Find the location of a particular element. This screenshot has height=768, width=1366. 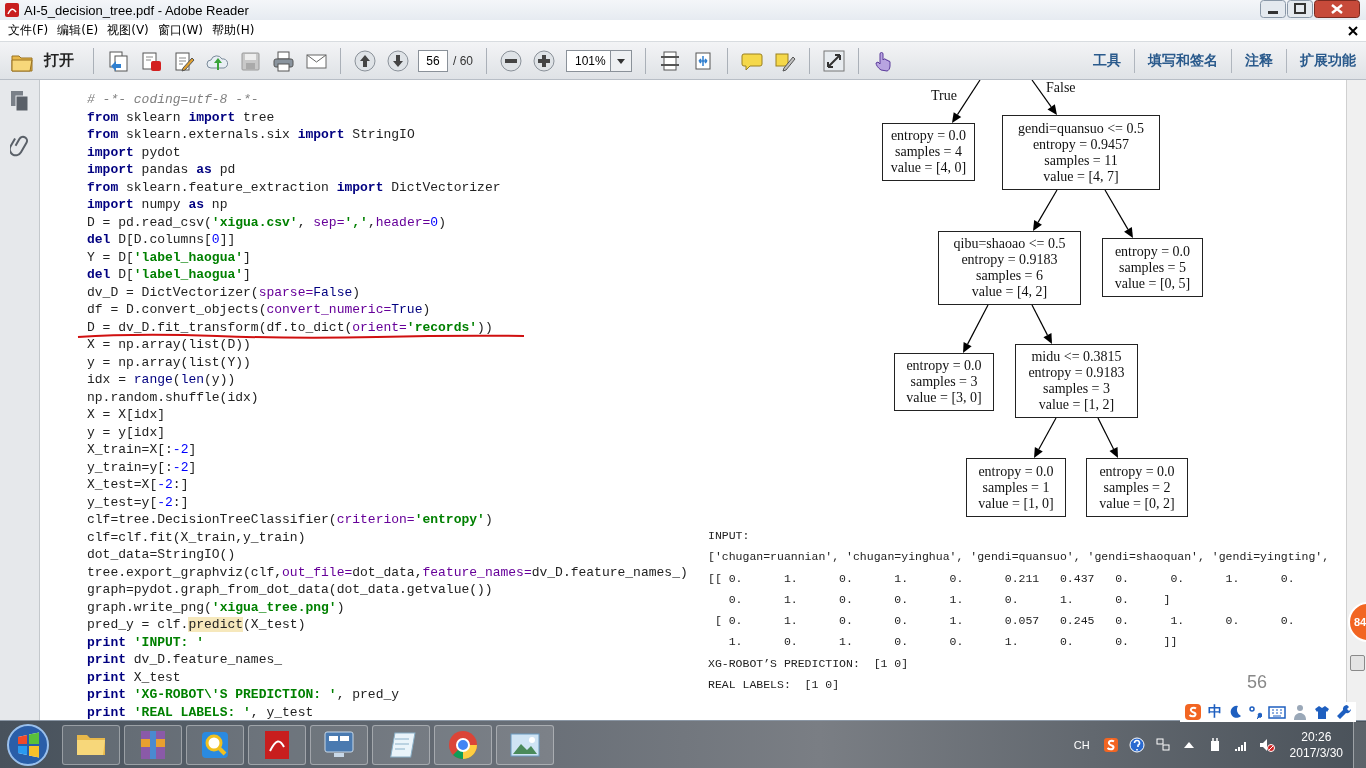

code-line: tree.export_graphviz(clf,out_file=dot_data,feature_names=dv_D.feature_names_) is located at coordinates (387, 572).